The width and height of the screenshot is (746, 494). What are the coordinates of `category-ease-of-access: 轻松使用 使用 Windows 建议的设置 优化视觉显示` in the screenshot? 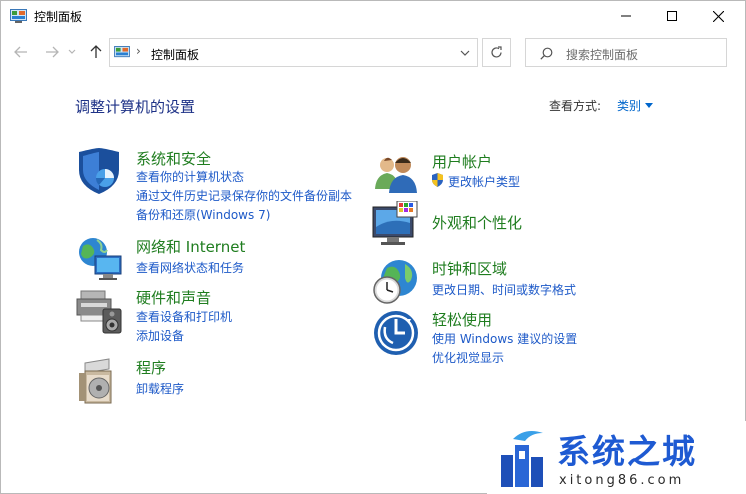 It's located at (521, 339).